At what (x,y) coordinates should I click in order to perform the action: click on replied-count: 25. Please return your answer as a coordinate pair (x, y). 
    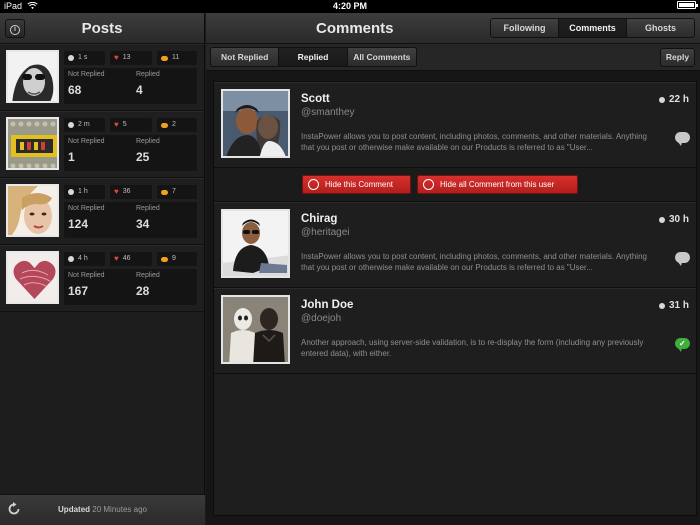
    Looking at the image, I should click on (143, 157).